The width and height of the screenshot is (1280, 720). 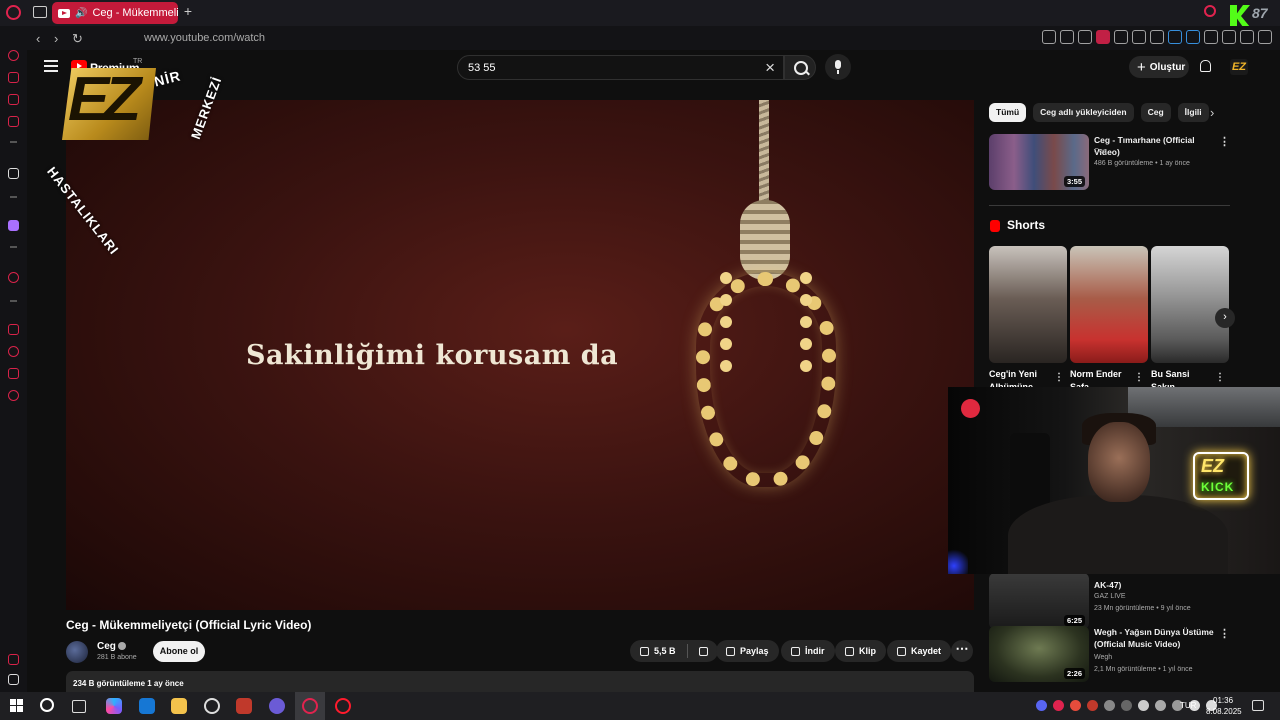 I want to click on chip-related: İlgili, so click(x=1193, y=112).